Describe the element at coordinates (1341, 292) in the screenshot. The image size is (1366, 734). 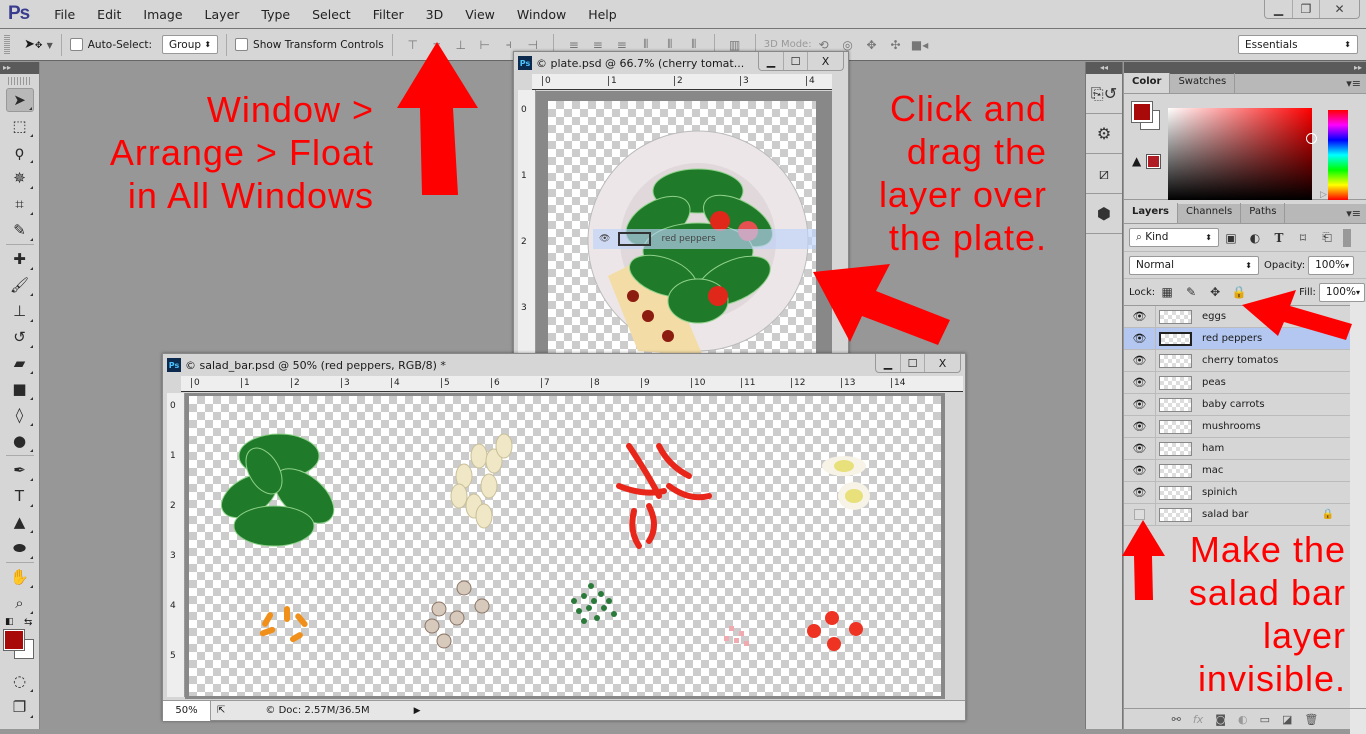
I see `fill-input: 100% ▾` at that location.